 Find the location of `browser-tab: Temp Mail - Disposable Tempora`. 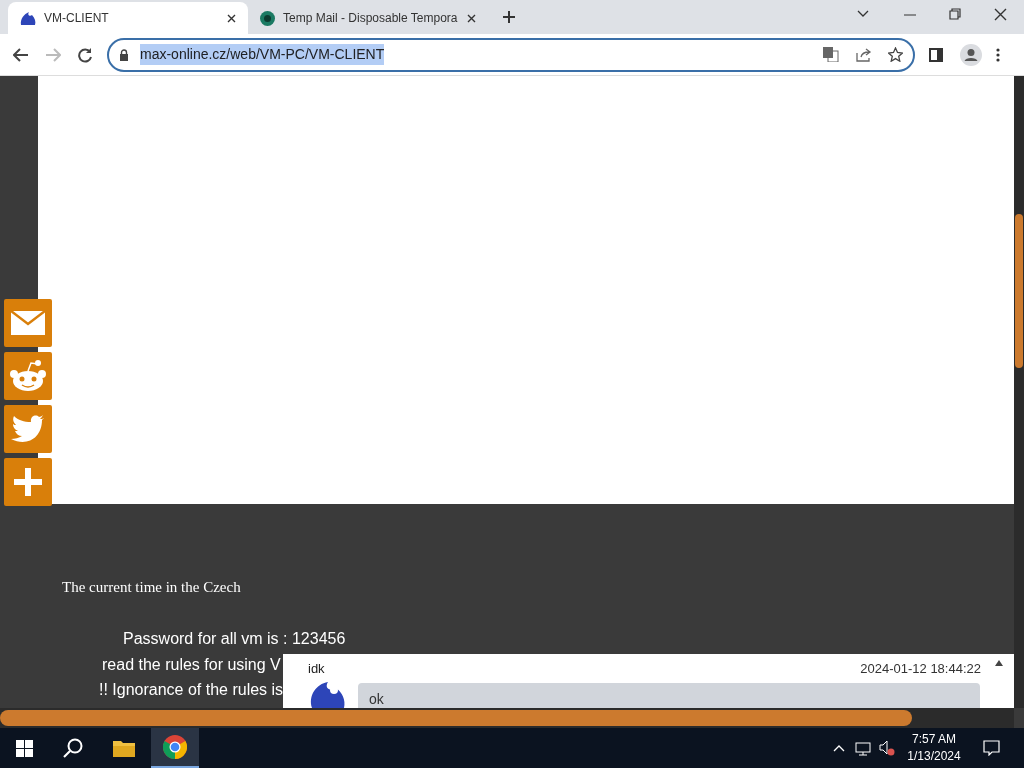

browser-tab: Temp Mail - Disposable Tempora is located at coordinates (368, 18).